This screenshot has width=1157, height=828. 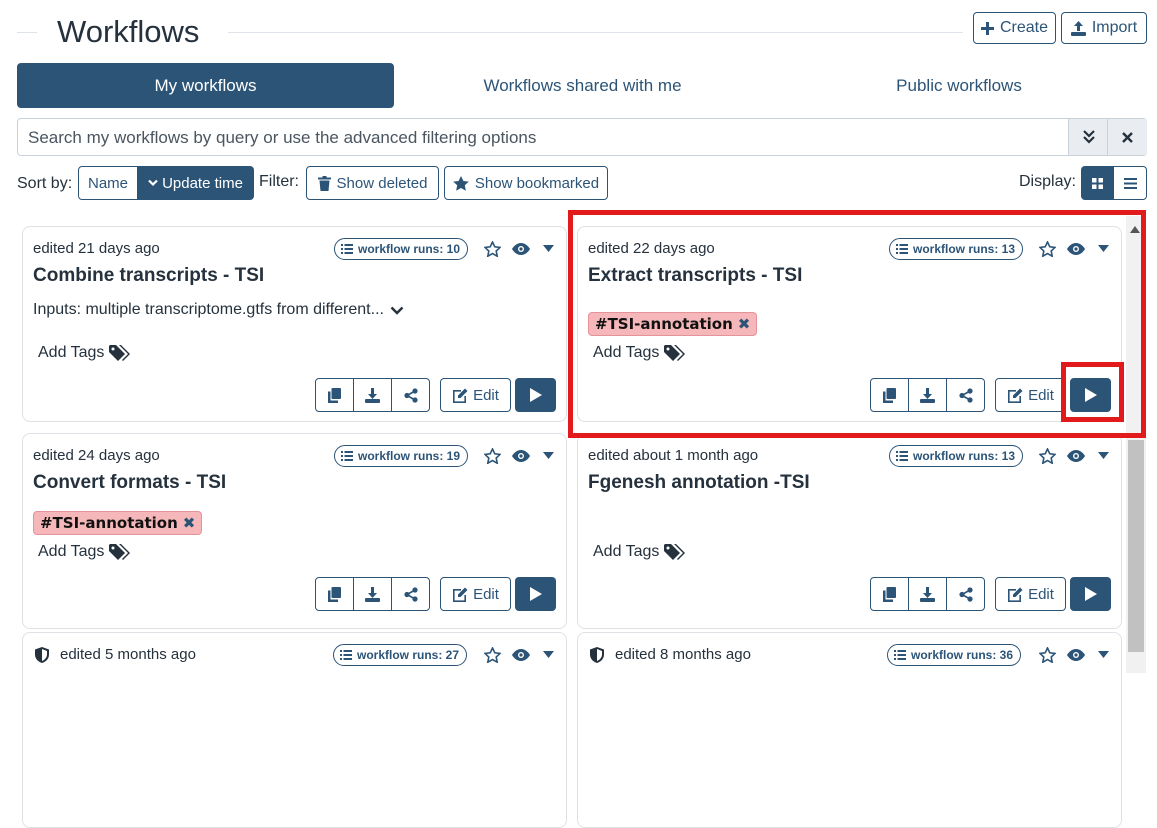 I want to click on workflow-runs-badge: workflow runs: 27, so click(x=400, y=655).